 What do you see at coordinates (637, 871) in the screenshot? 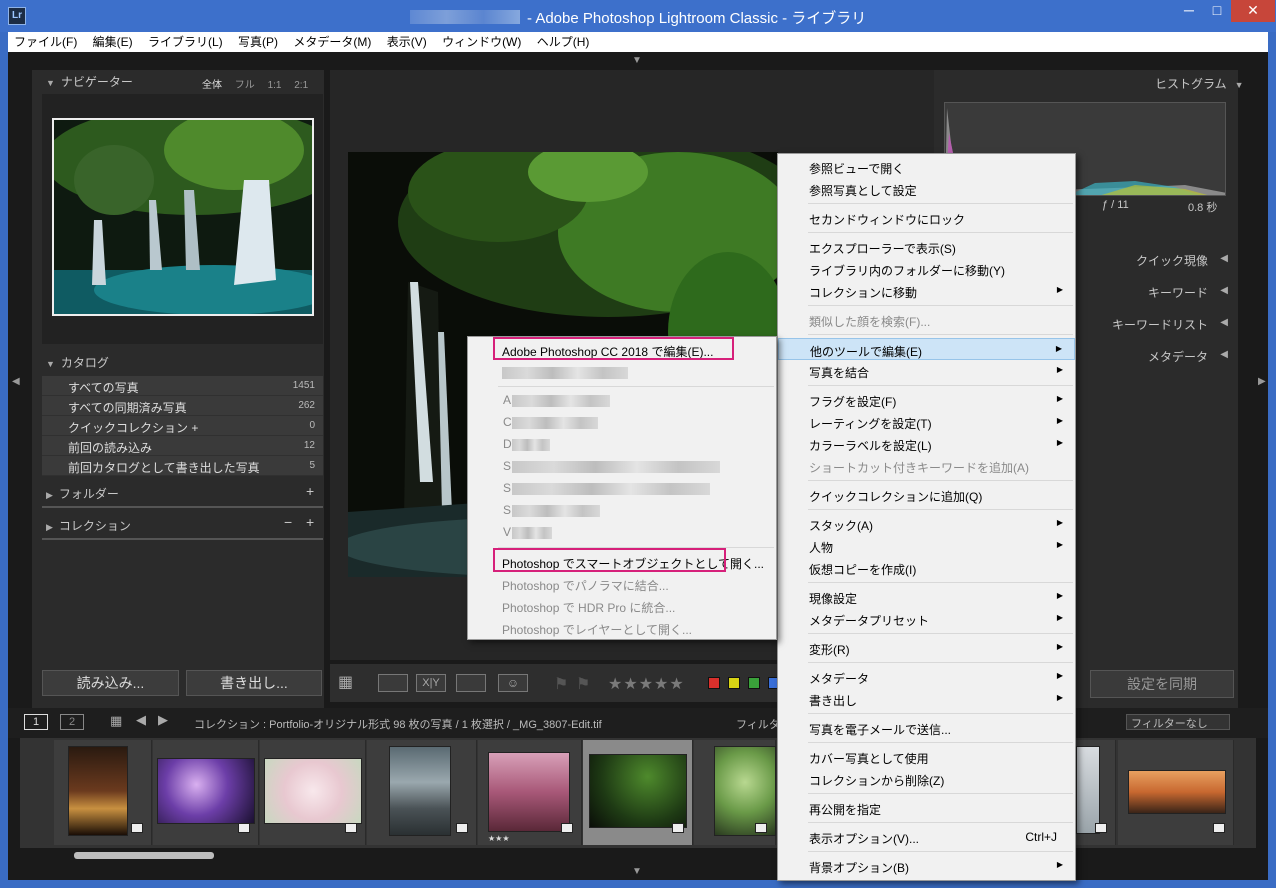
I see `bottom-panel-toggle-icon: ▼` at bounding box center [637, 871].